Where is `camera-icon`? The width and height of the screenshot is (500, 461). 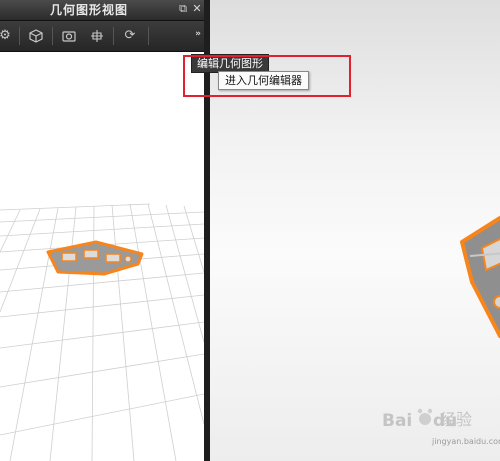
camera-icon is located at coordinates (69, 36).